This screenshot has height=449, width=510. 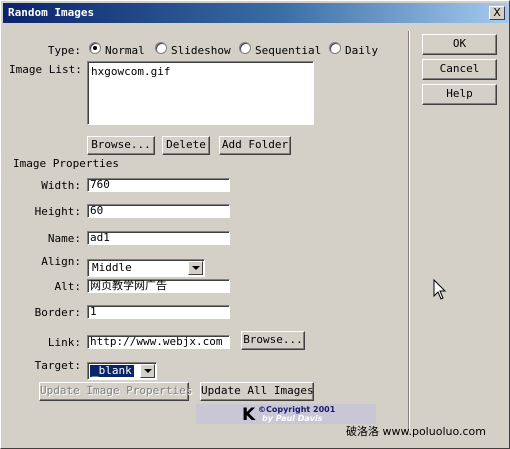 What do you see at coordinates (297, 409) in the screenshot?
I see `copyright-line1: ©Copyright 2001` at bounding box center [297, 409].